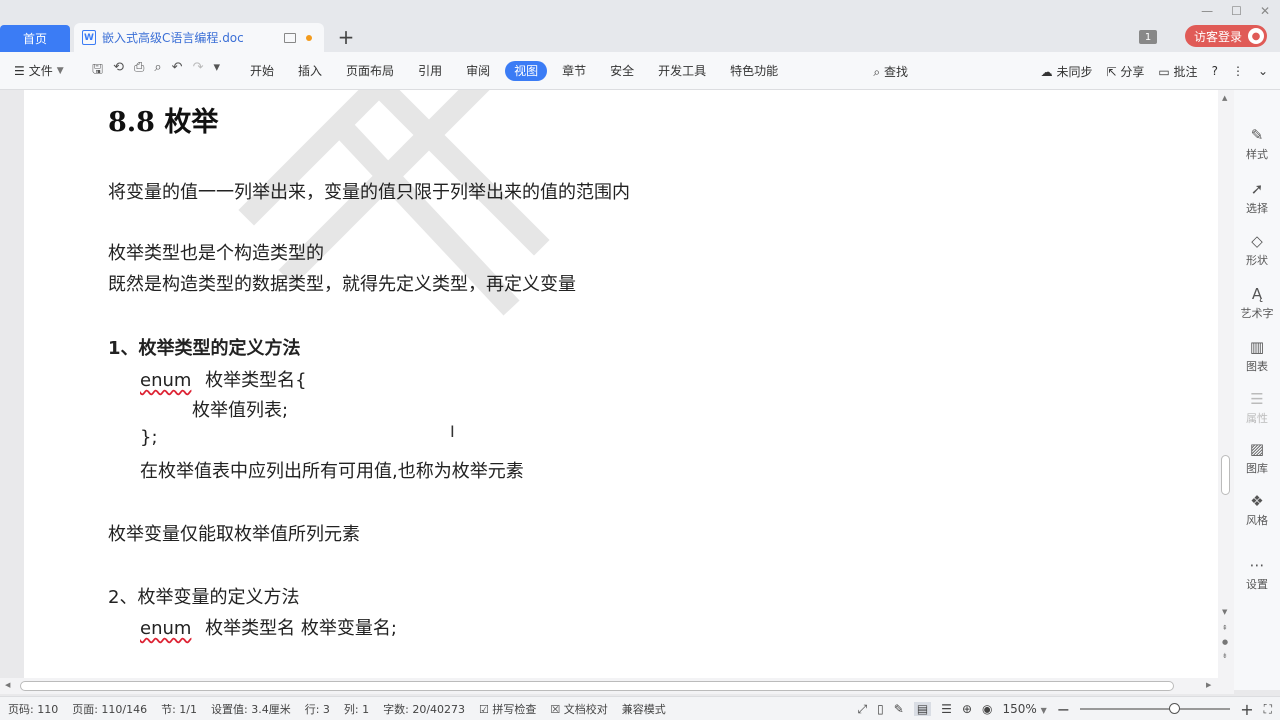  What do you see at coordinates (890, 71) in the screenshot?
I see `search-button: ⌕ 查找` at bounding box center [890, 71].